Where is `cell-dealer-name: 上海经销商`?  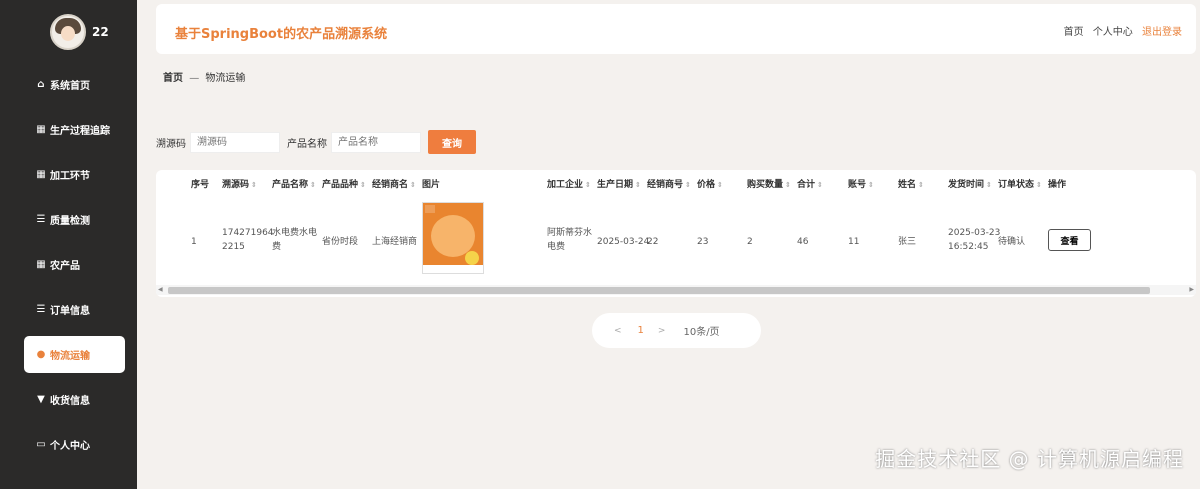
cell-dealer-name: 上海经销商 is located at coordinates (395, 242).